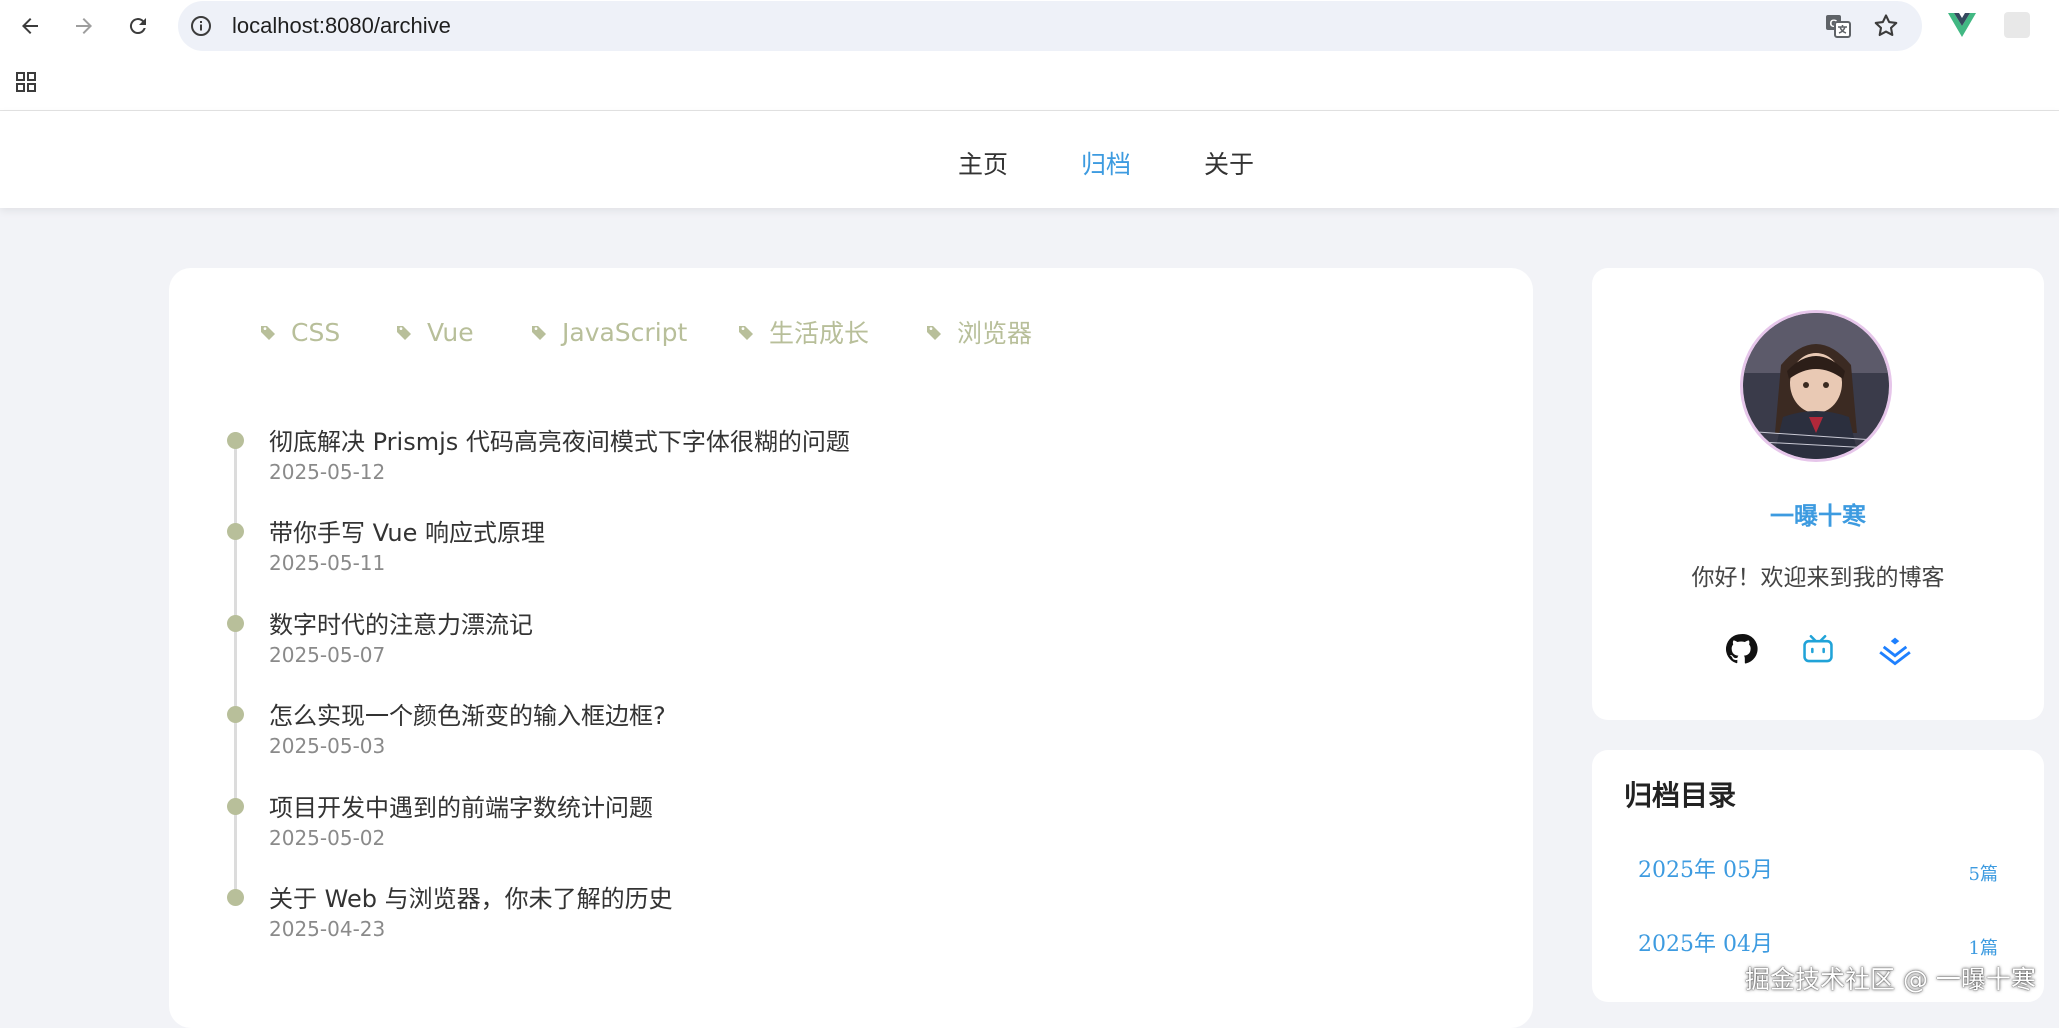 The image size is (2059, 1028). Describe the element at coordinates (827, 834) in the screenshot. I see `post-item: 项目开发中遇到的前端字数统计问题 2025-05-02` at that location.